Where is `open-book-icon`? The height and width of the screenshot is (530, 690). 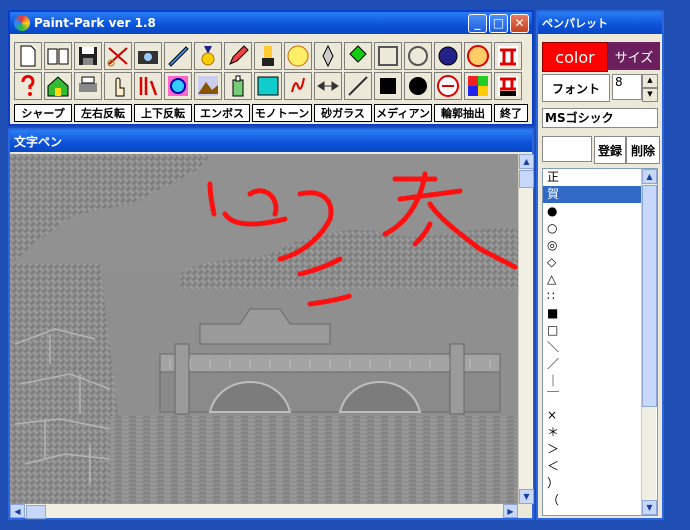 open-book-icon is located at coordinates (58, 56).